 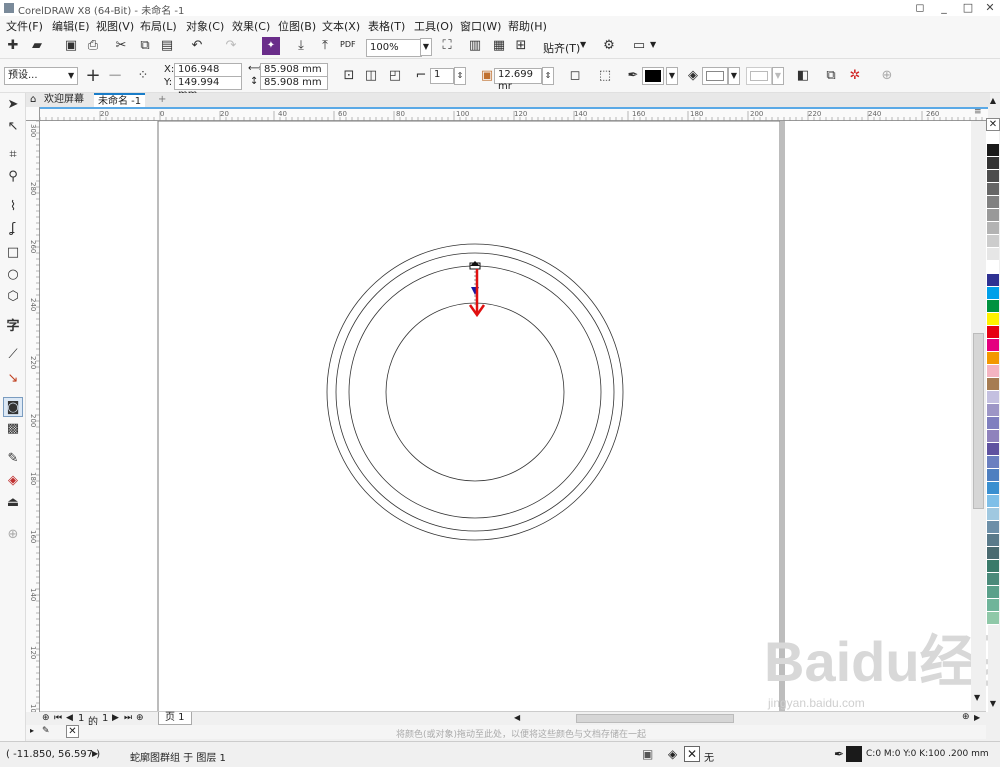 I want to click on page-tab-1: 页 1, so click(x=175, y=718).